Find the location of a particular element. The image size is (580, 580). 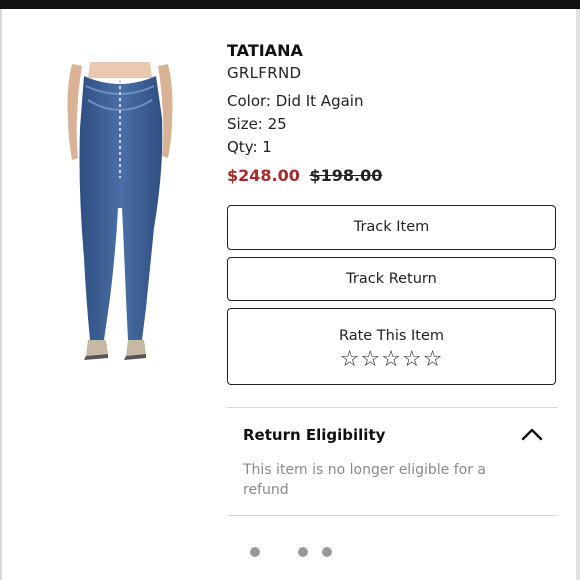

return-eligibility-title: Return Eligibility is located at coordinates (314, 435).